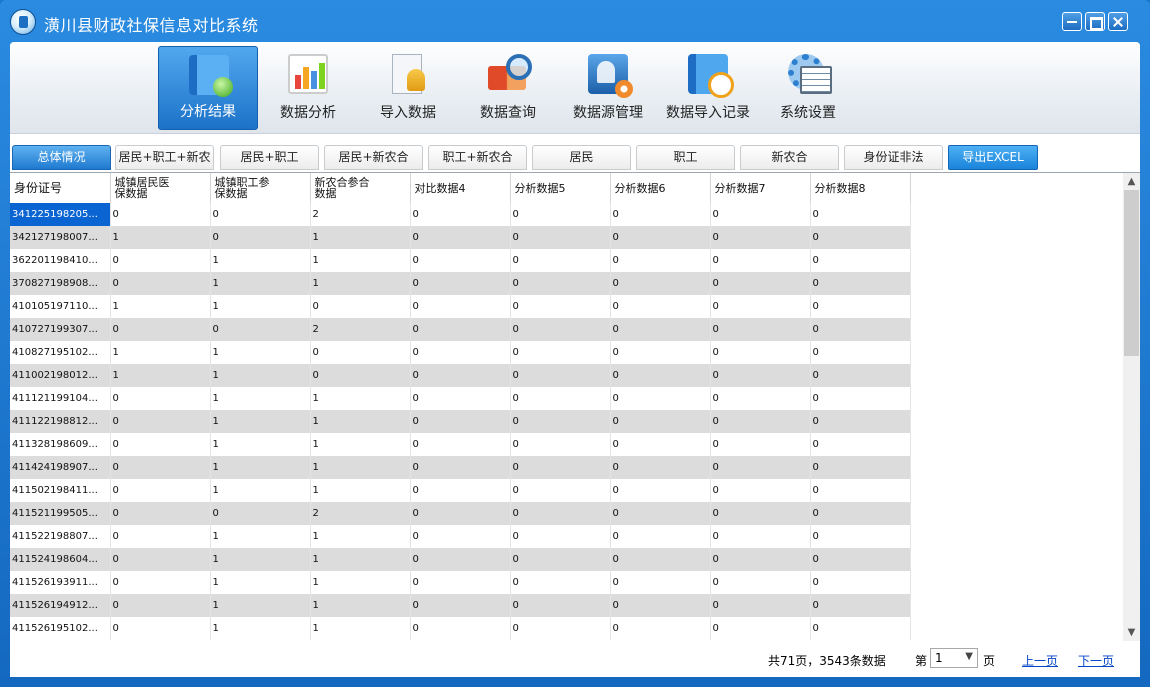 This screenshot has width=1150, height=687. What do you see at coordinates (460, 398) in the screenshot?
I see `table-row: 411121199104... 0 1 1 0 0 0 0 0` at bounding box center [460, 398].